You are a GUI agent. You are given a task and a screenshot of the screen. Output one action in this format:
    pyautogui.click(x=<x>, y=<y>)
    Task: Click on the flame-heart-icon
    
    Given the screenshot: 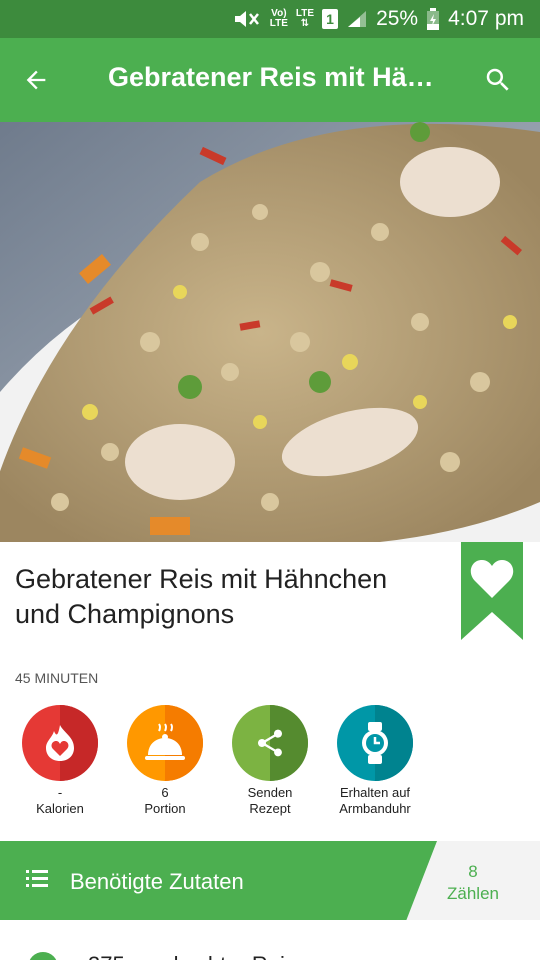 What is the action you would take?
    pyautogui.click(x=60, y=743)
    